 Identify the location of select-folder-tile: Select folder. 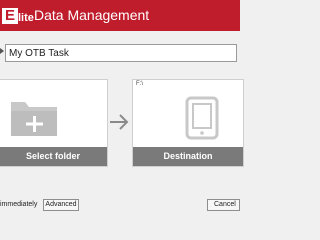
(54, 123).